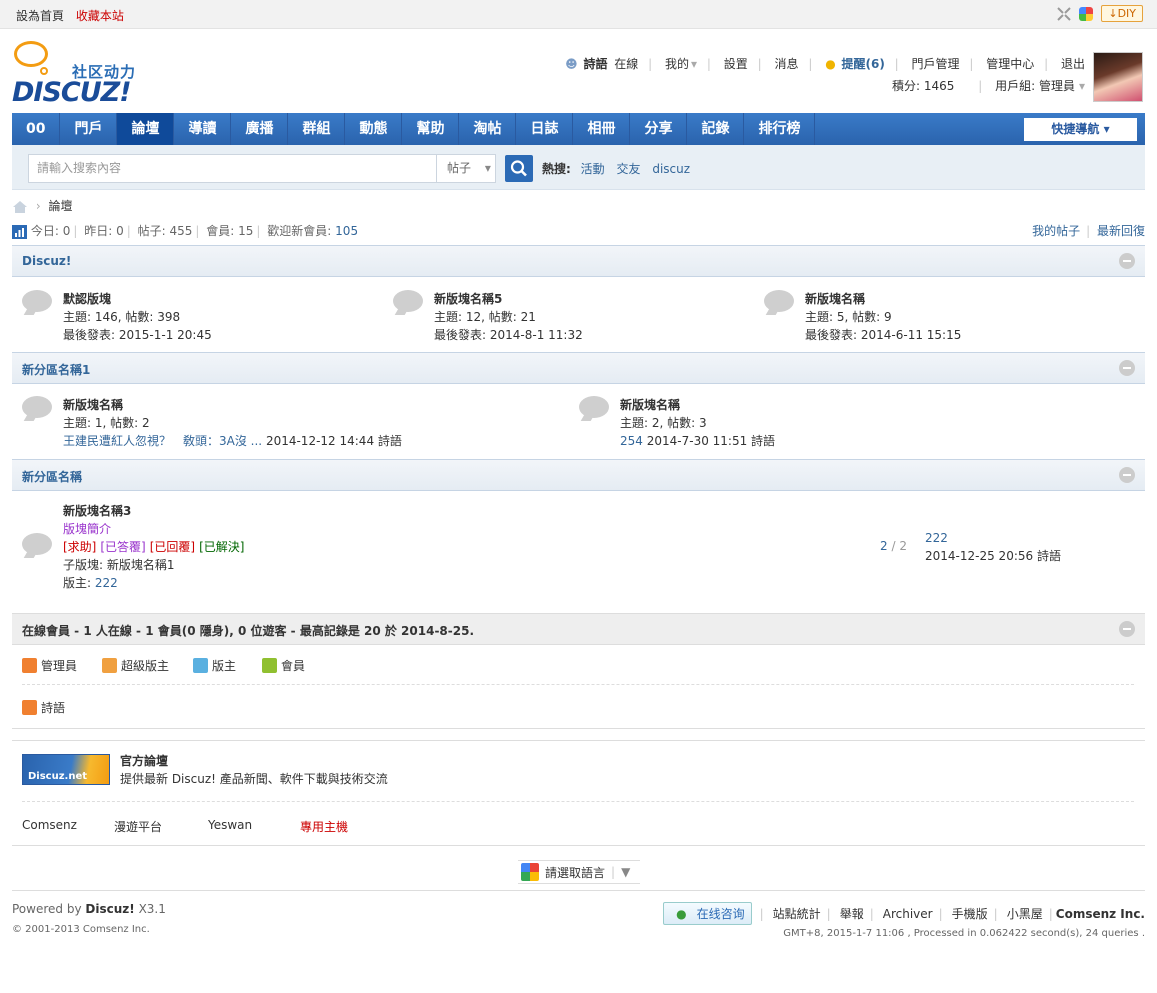 The image size is (1157, 993). What do you see at coordinates (508, 299) in the screenshot?
I see `forum-name: 新版塊名稱5` at bounding box center [508, 299].